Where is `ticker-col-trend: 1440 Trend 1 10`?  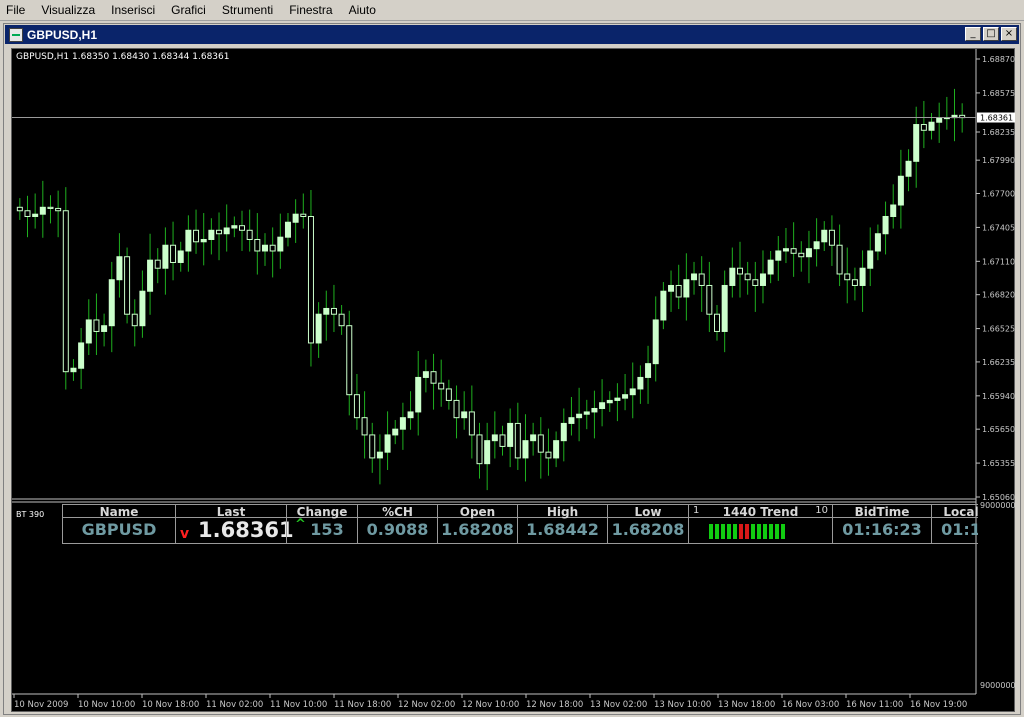 ticker-col-trend: 1440 Trend 1 10 is located at coordinates (760, 524).